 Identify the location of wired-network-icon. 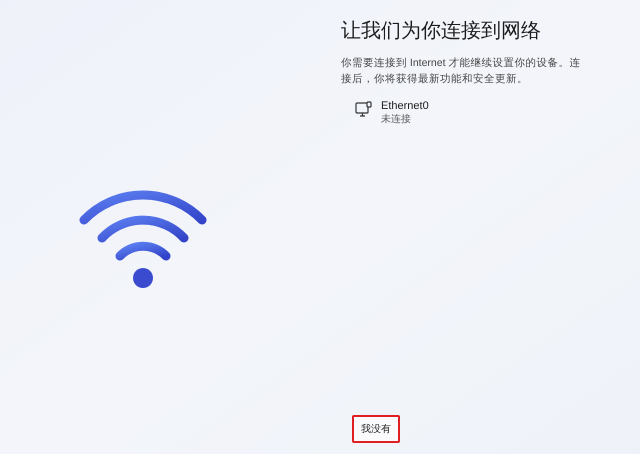
(364, 110).